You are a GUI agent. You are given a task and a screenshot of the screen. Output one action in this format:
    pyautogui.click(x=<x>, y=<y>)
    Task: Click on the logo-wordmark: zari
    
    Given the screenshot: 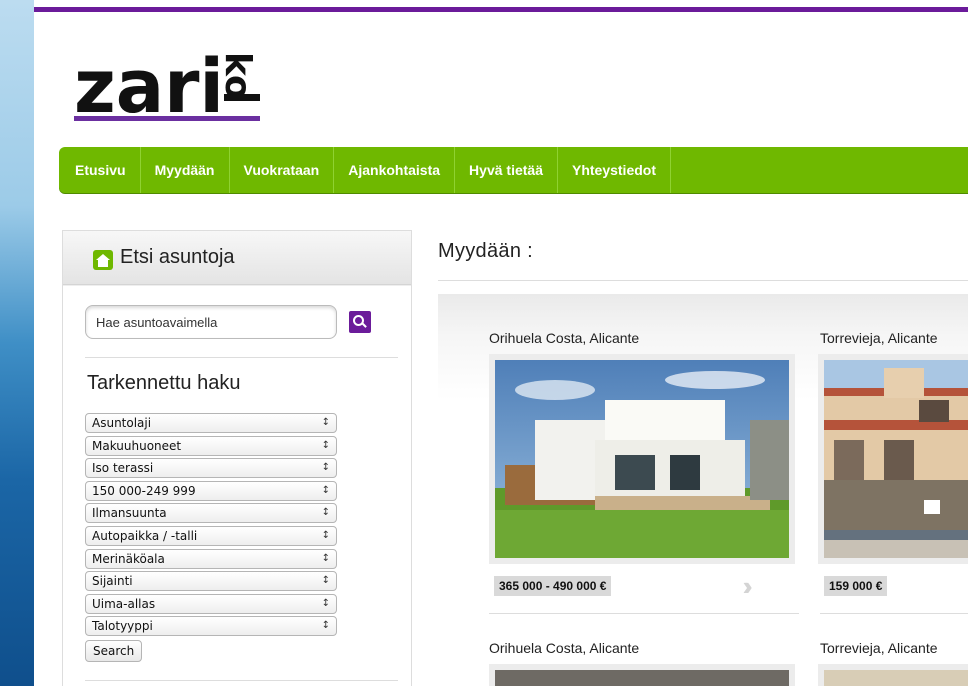 What is the action you would take?
    pyautogui.click(x=149, y=84)
    